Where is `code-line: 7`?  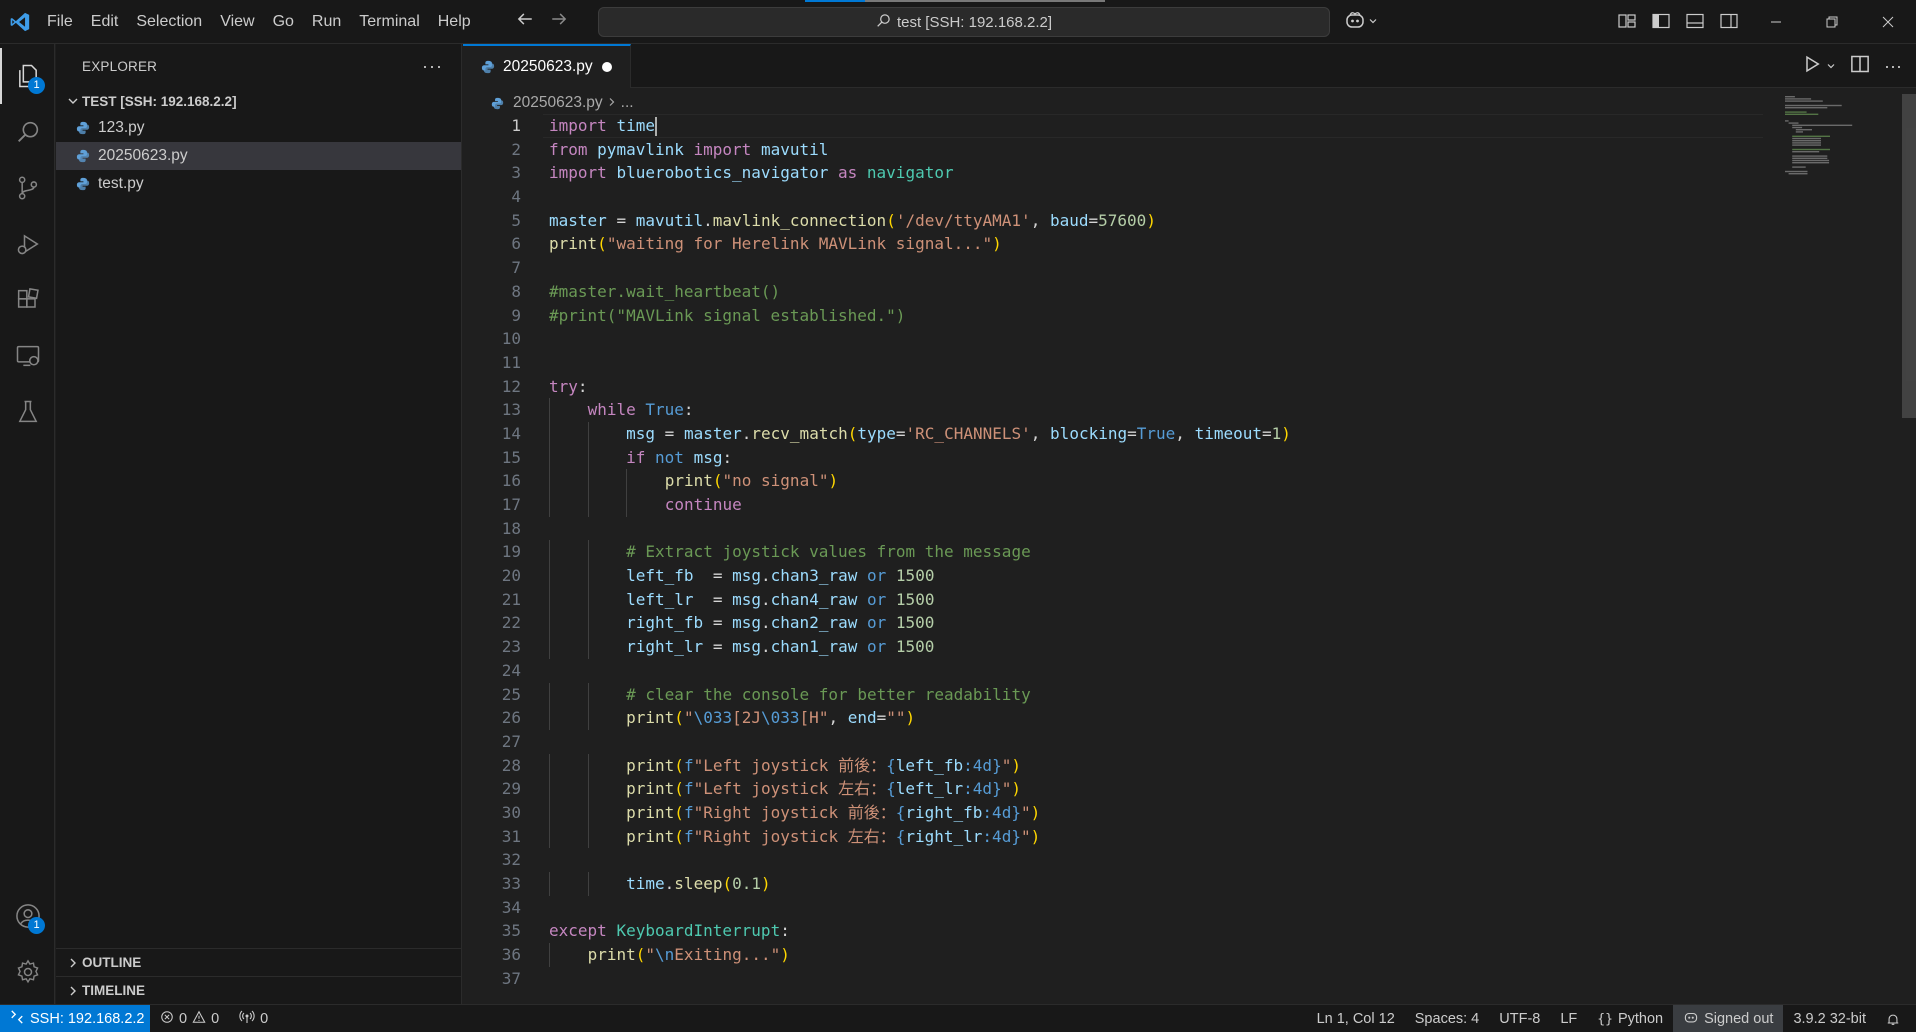 code-line: 7 is located at coordinates (1113, 268).